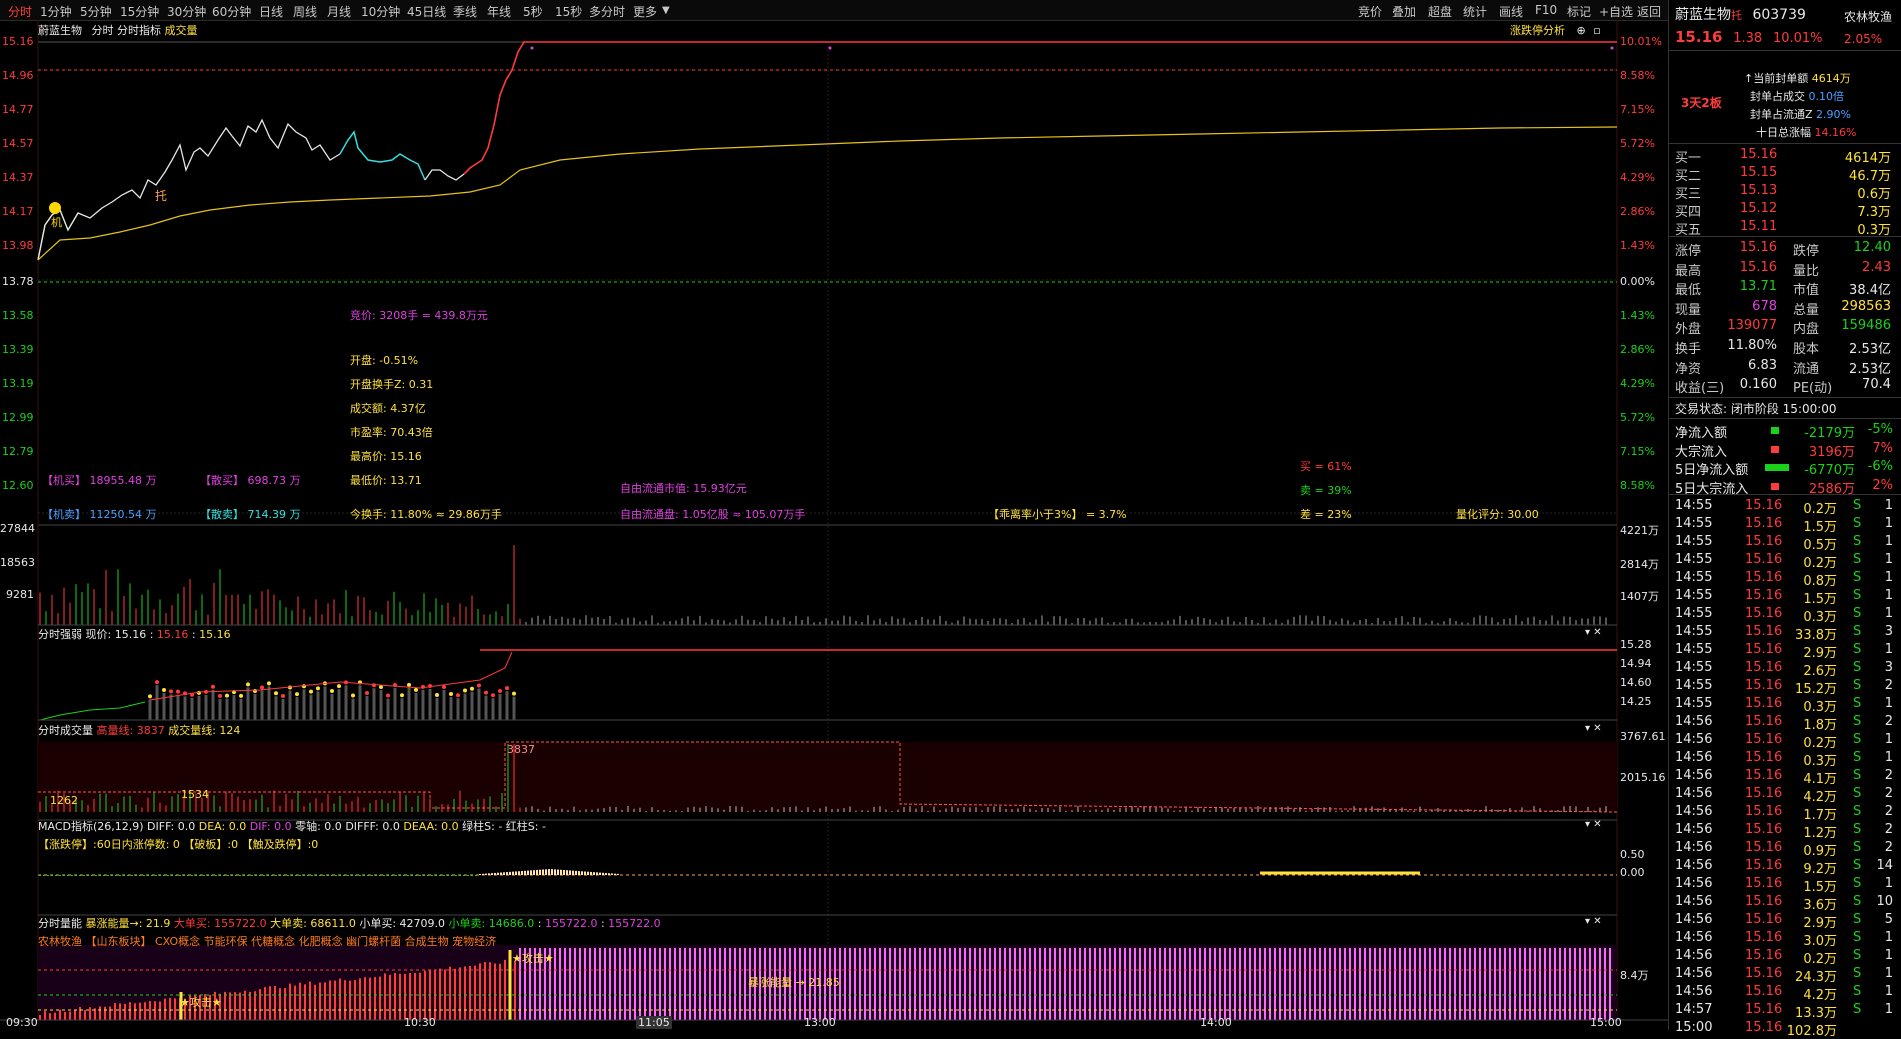 Image resolution: width=1901 pixels, height=1039 pixels. What do you see at coordinates (1868, 16) in the screenshot?
I see `quote-sector: 农林牧渔` at bounding box center [1868, 16].